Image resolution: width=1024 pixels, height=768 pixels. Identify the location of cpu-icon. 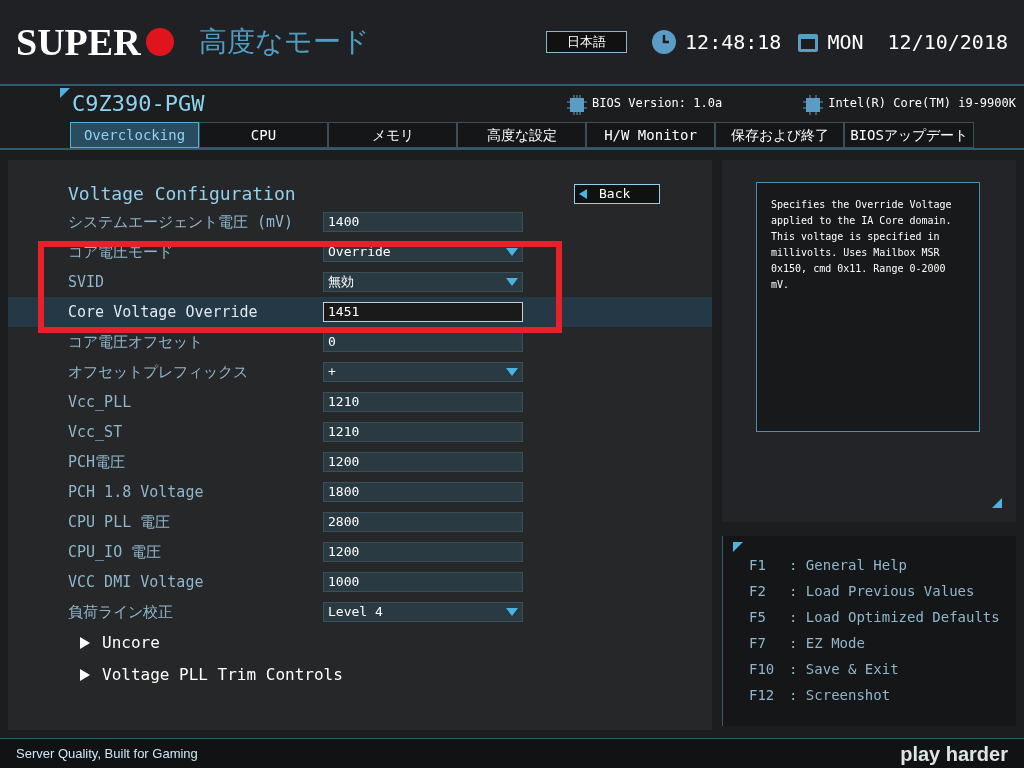
(813, 105).